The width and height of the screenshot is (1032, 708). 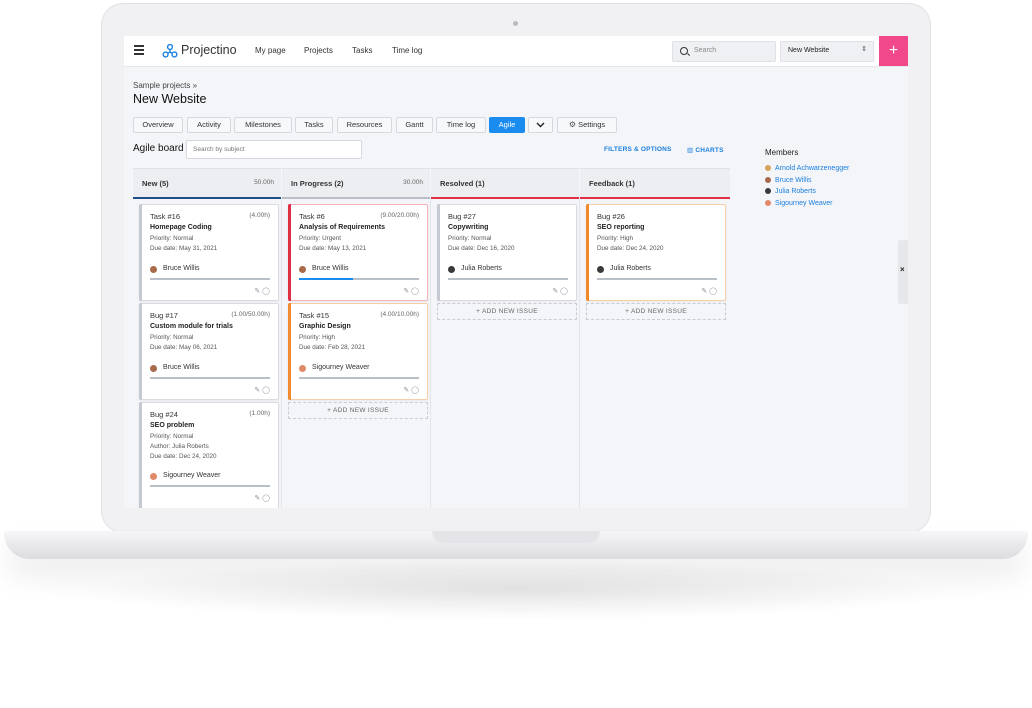 I want to click on nav-tasks: Tasks, so click(x=362, y=50).